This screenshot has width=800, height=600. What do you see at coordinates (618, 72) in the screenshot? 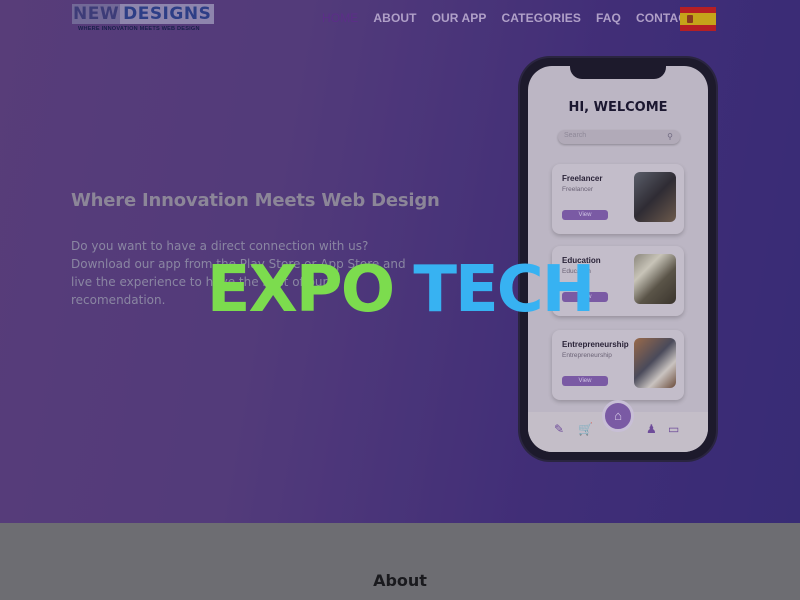
I see `phone-notch` at bounding box center [618, 72].